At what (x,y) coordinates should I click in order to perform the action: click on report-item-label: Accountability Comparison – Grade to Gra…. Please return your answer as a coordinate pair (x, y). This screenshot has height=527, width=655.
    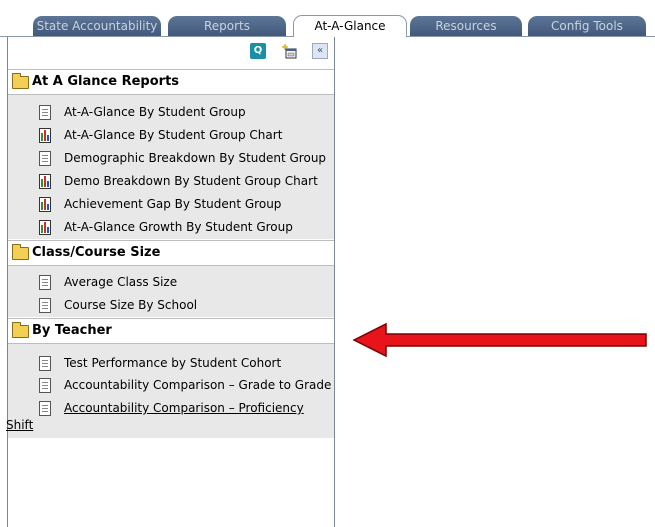
    Looking at the image, I should click on (198, 385).